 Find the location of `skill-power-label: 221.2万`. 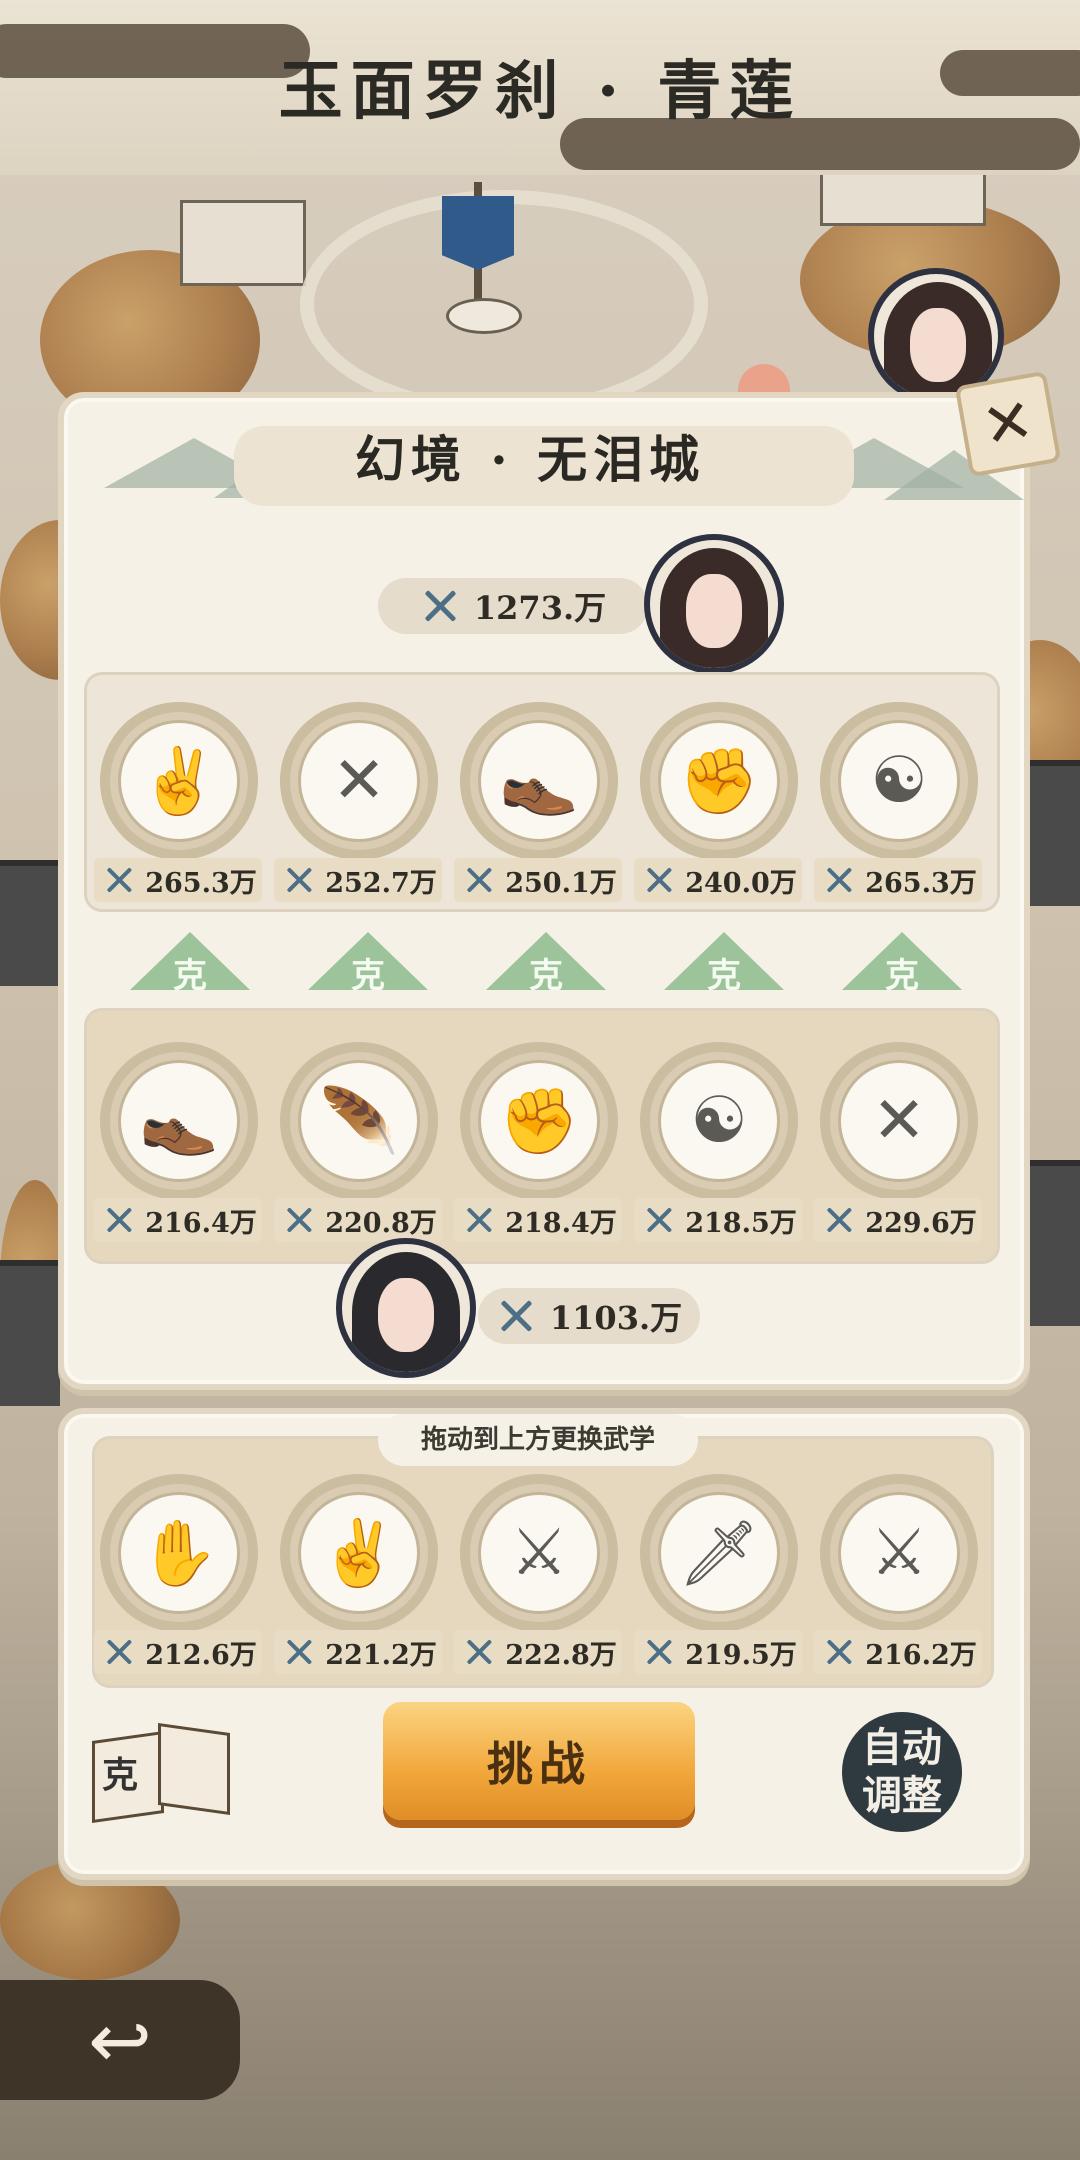

skill-power-label: 221.2万 is located at coordinates (358, 1652).